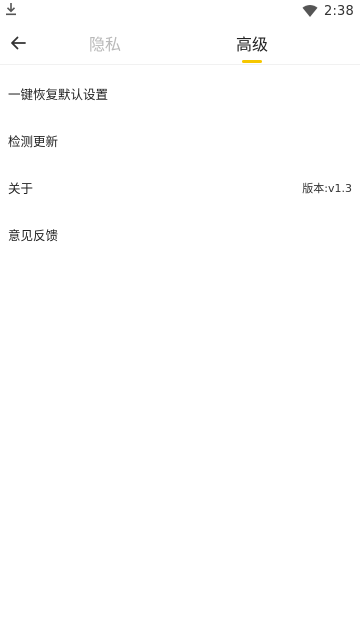 Image resolution: width=360 pixels, height=640 pixels. I want to click on about-row: 关于 版本:v1.3, so click(180, 187).